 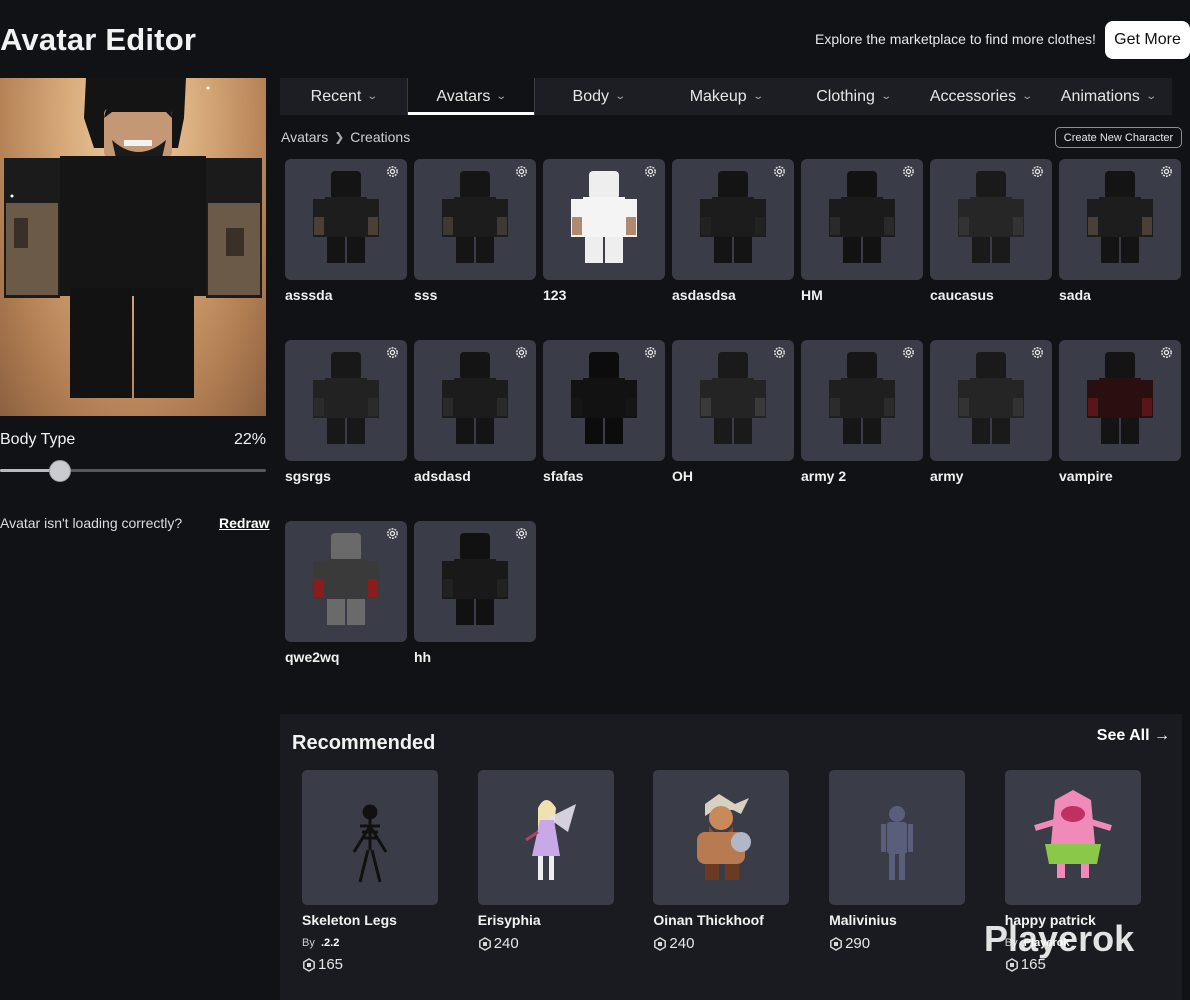 I want to click on recommended-item: happy patrick By Playerok 165, so click(x=1072, y=871).